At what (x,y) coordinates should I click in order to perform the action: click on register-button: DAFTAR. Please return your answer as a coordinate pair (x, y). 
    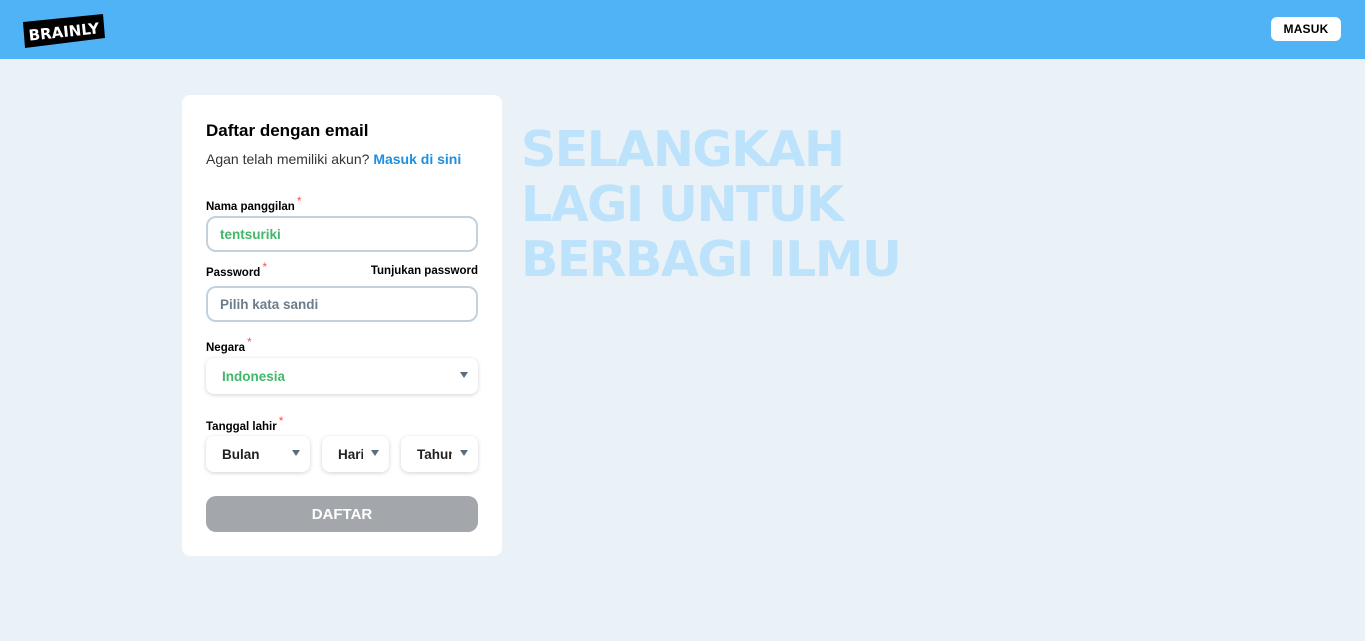
    Looking at the image, I should click on (342, 514).